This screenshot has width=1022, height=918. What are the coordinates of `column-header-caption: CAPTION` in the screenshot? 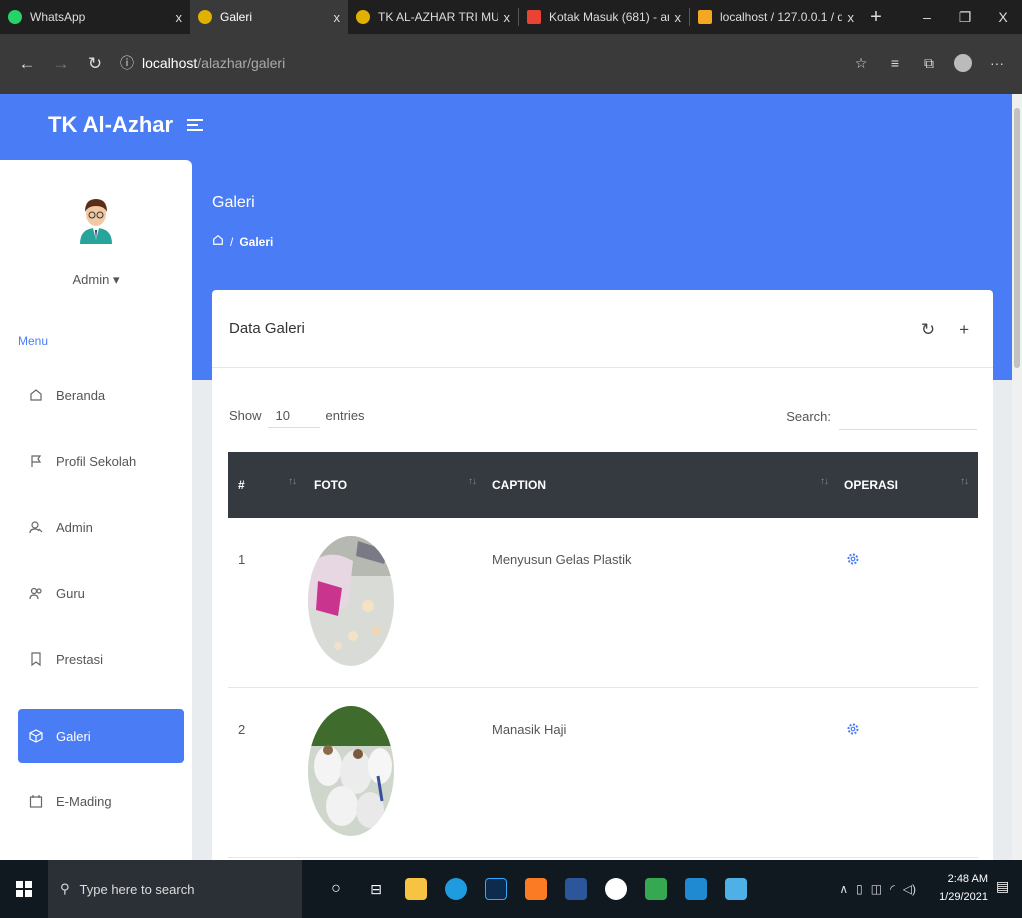 It's located at (519, 485).